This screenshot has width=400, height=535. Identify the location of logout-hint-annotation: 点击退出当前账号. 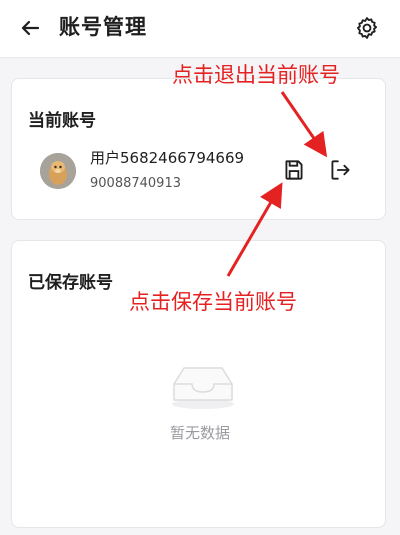
(256, 75).